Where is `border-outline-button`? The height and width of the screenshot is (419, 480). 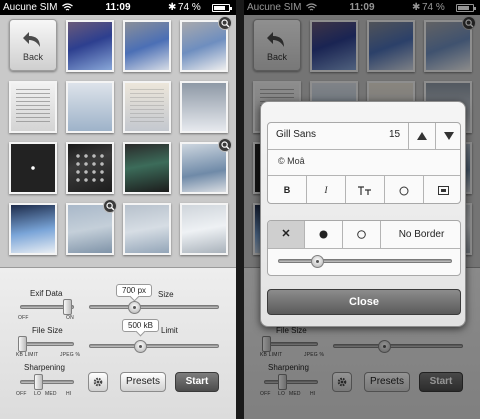 border-outline-button is located at coordinates (362, 234).